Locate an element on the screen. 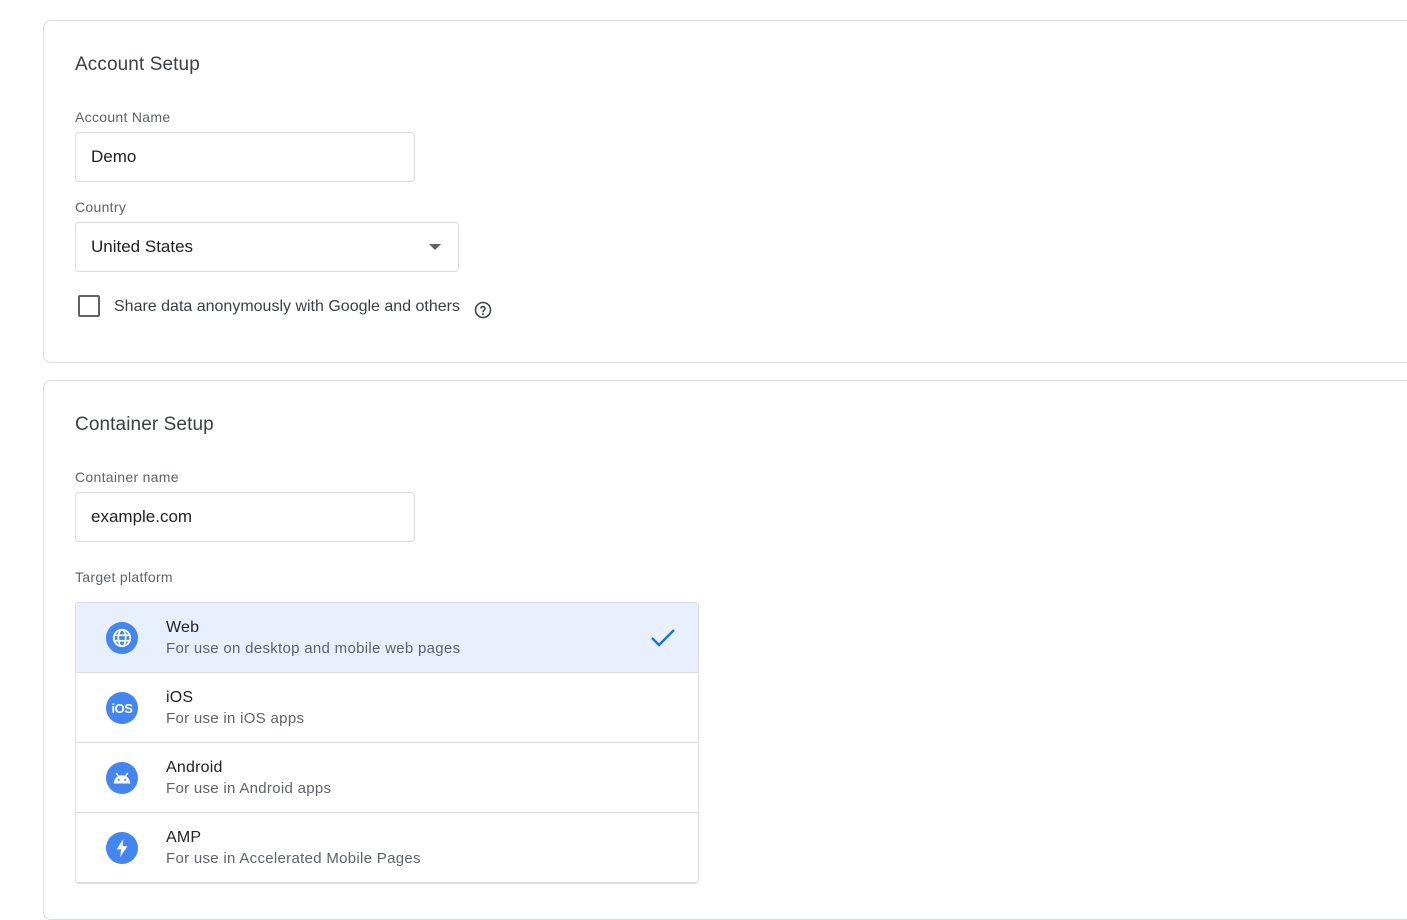  country-select: United States is located at coordinates (267, 247).